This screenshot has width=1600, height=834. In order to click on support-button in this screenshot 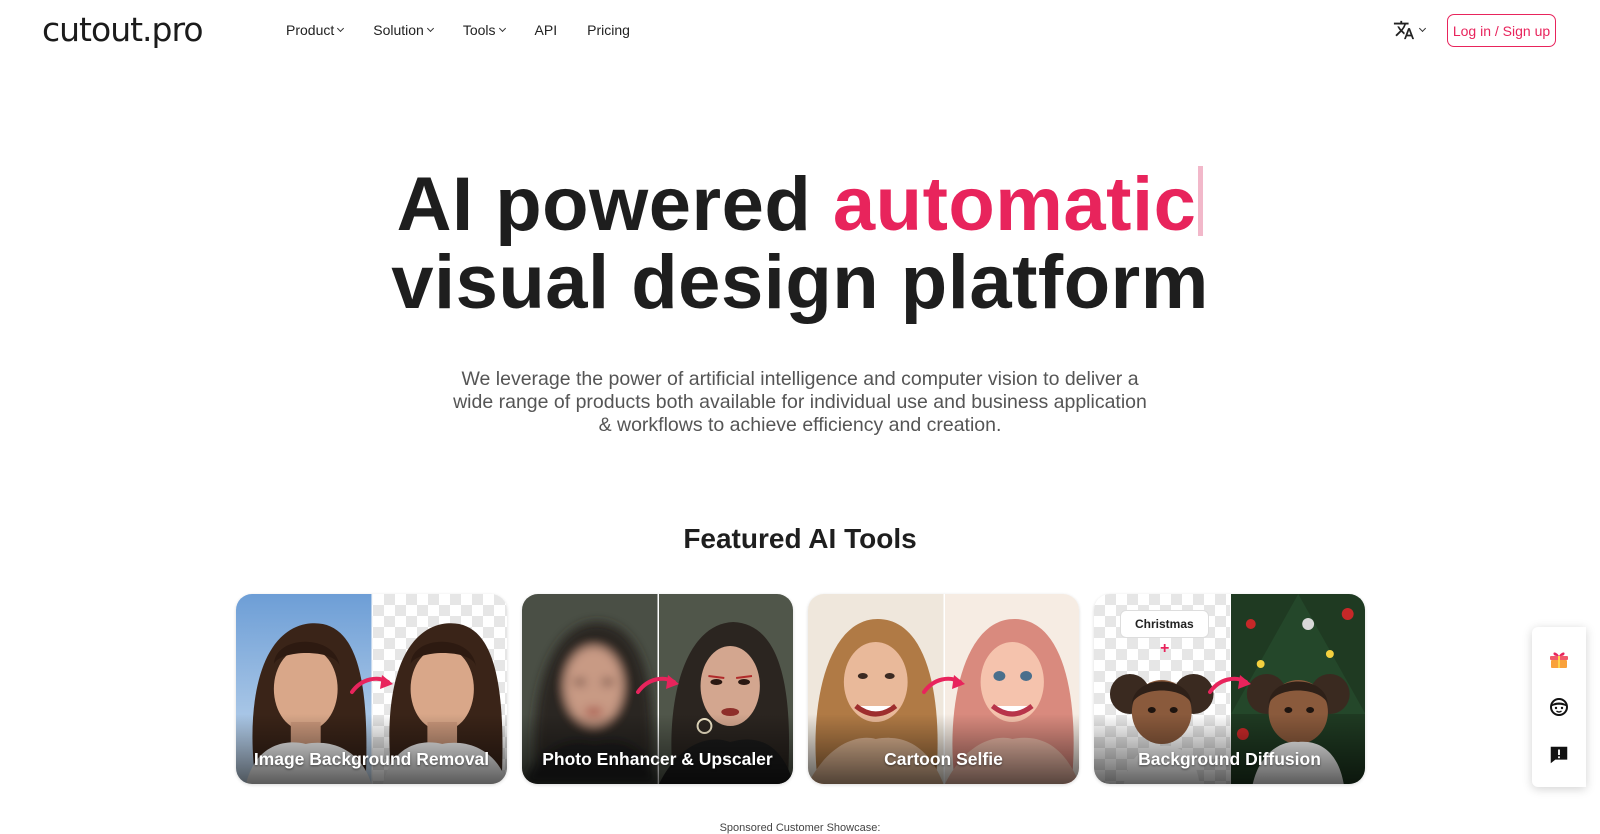, I will do `click(1559, 707)`.